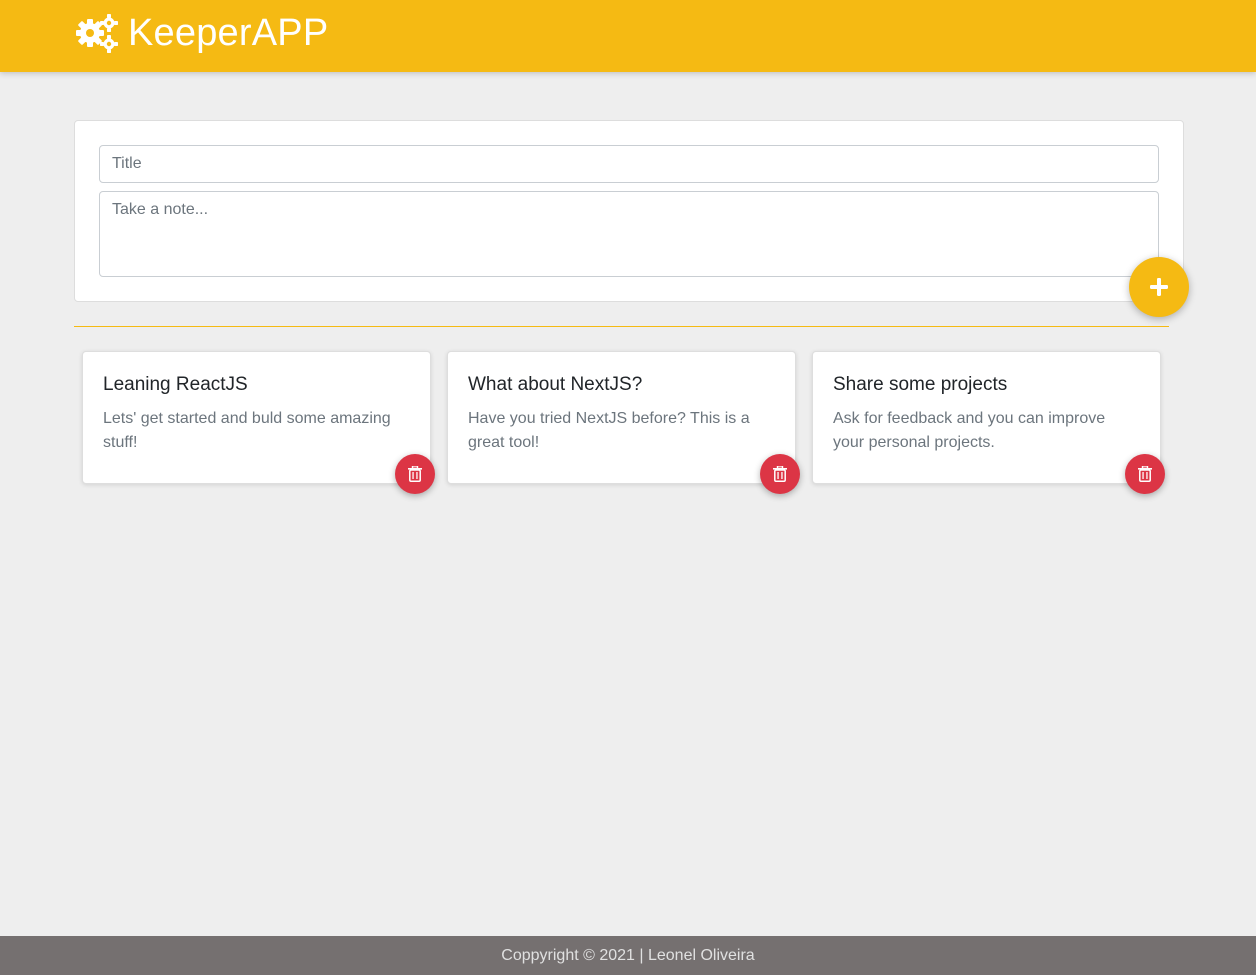 The width and height of the screenshot is (1256, 975). I want to click on note-content-textarea, so click(629, 234).